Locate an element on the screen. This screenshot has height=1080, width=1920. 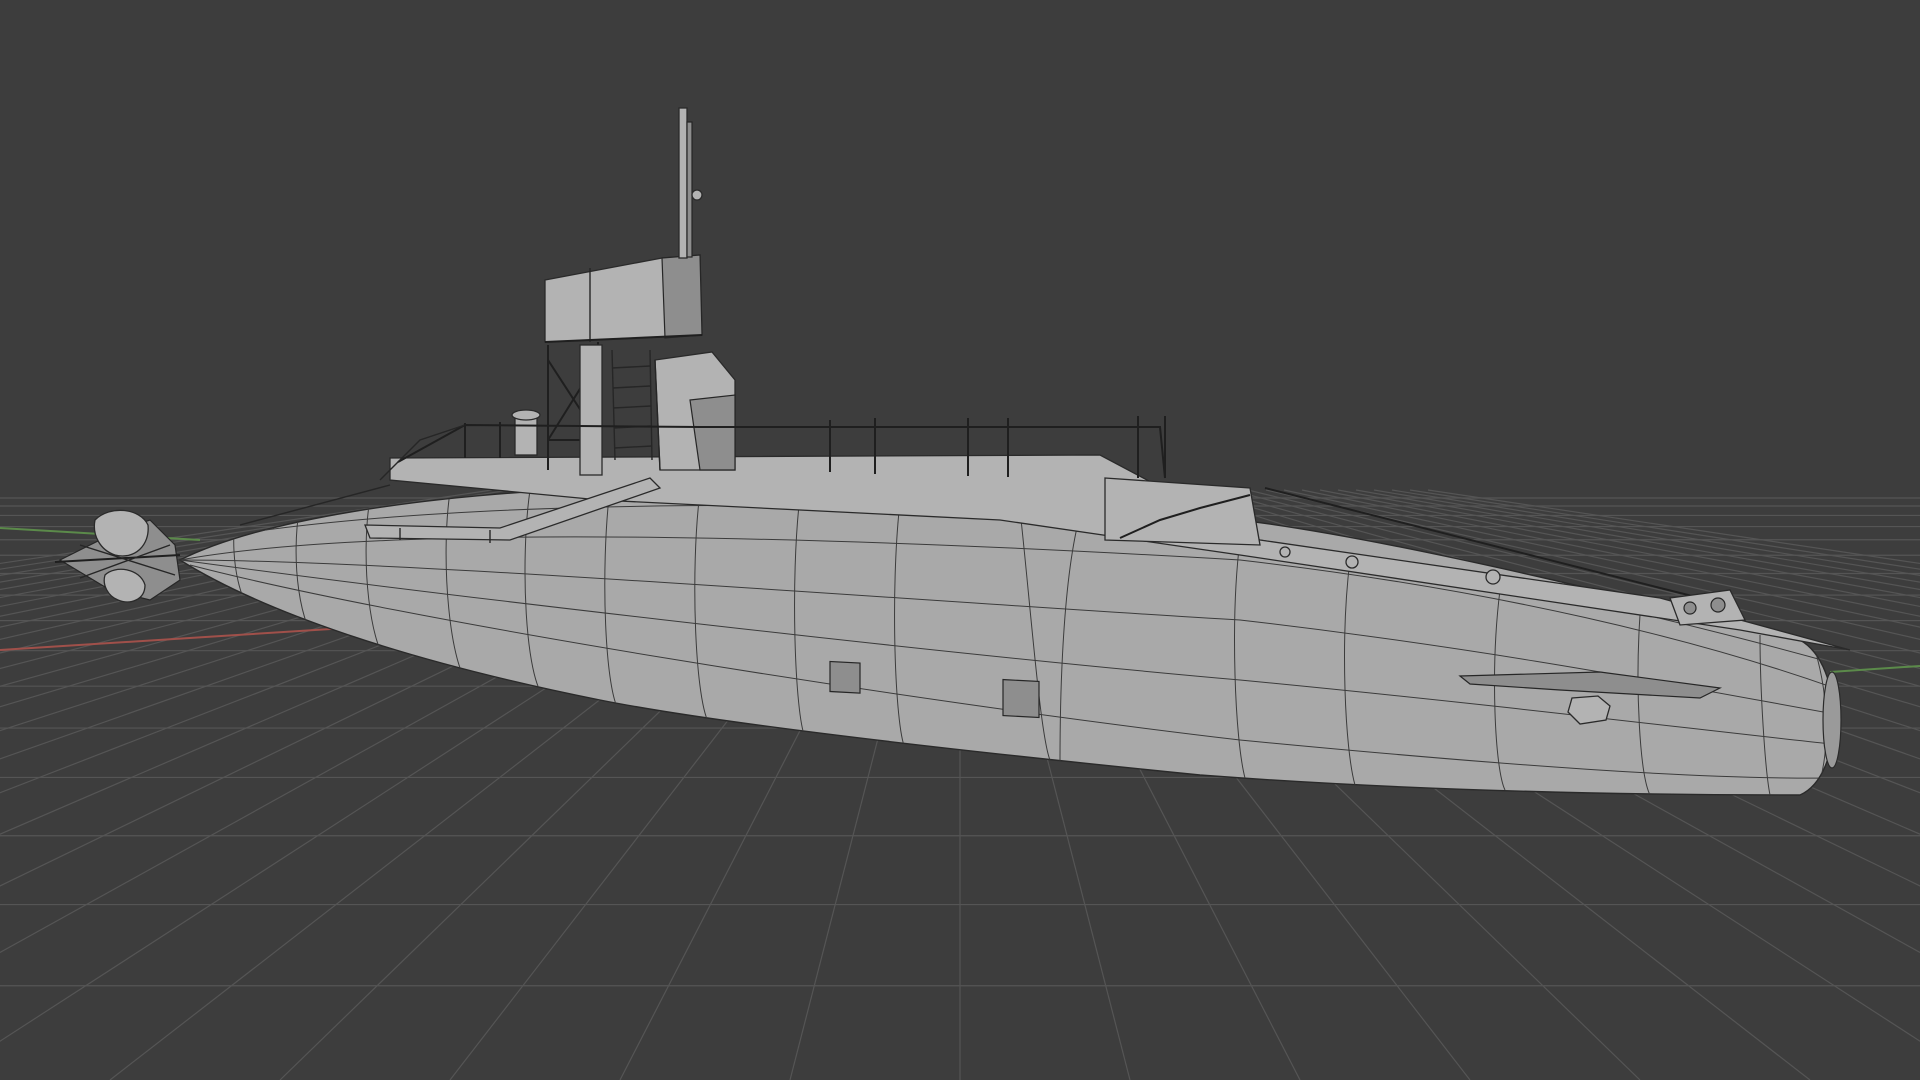
conning-tower is located at coordinates (695, 411).